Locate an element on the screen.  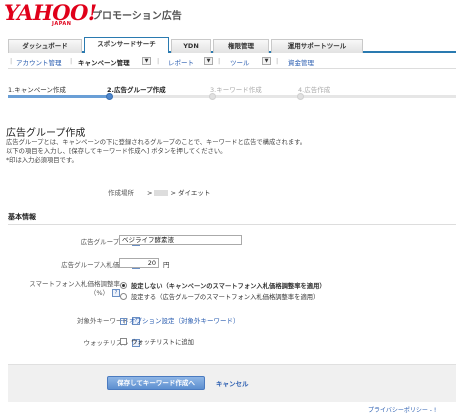
header: YAHOO! JAPAN プロモーション広告 is located at coordinates (232, 19).